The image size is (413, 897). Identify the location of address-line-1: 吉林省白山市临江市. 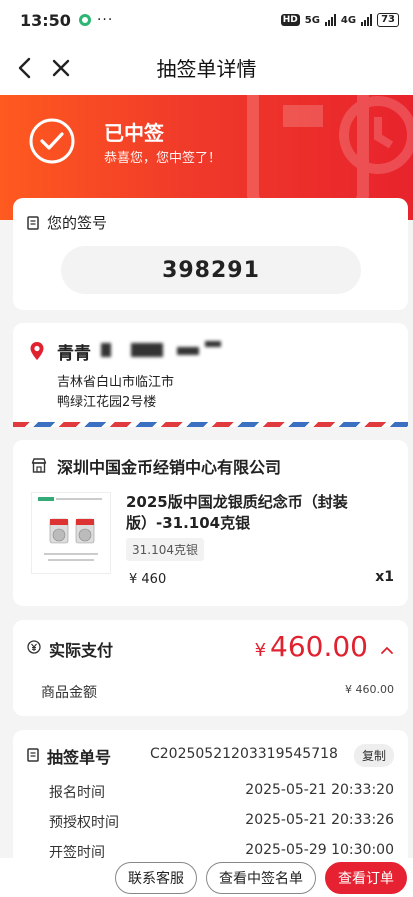
(116, 382).